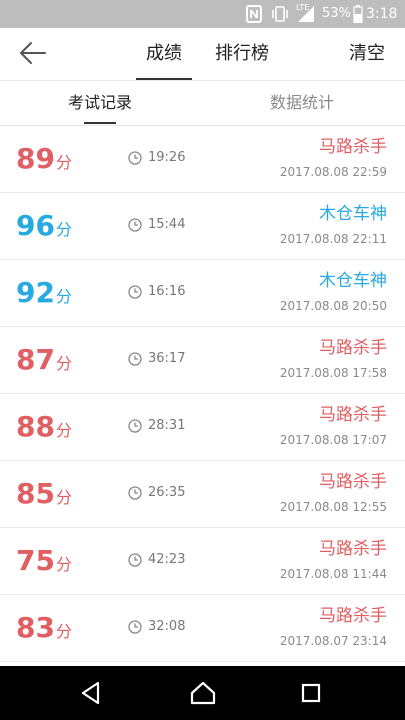  Describe the element at coordinates (164, 61) in the screenshot. I see `tab-scores: 成绩` at that location.